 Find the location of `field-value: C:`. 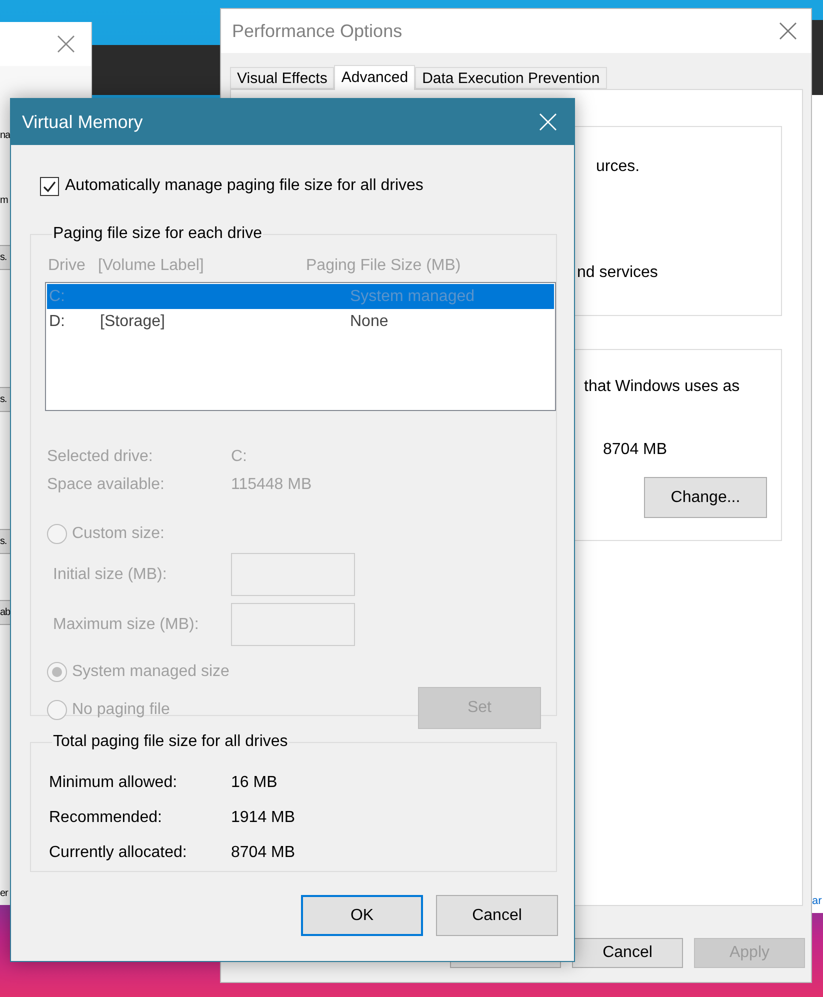

field-value: C: is located at coordinates (239, 457).